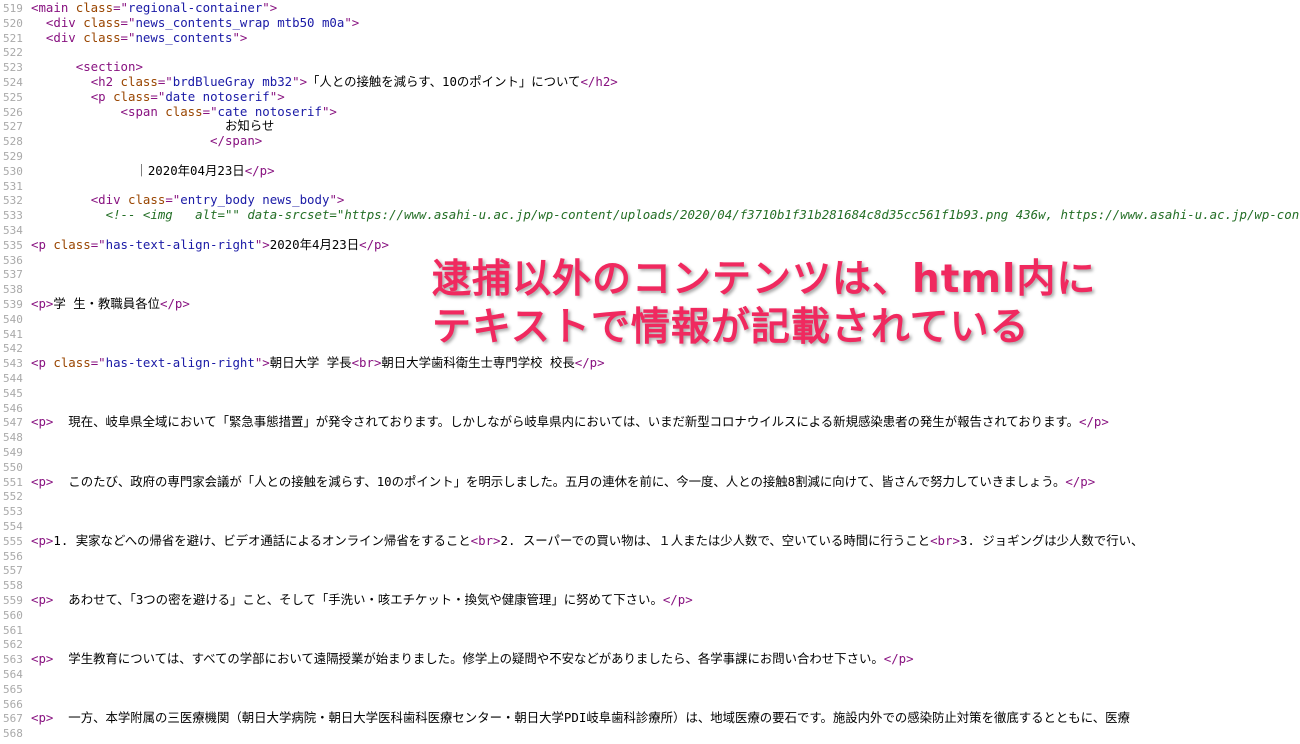  Describe the element at coordinates (13, 127) in the screenshot. I see `line-number: 527` at that location.